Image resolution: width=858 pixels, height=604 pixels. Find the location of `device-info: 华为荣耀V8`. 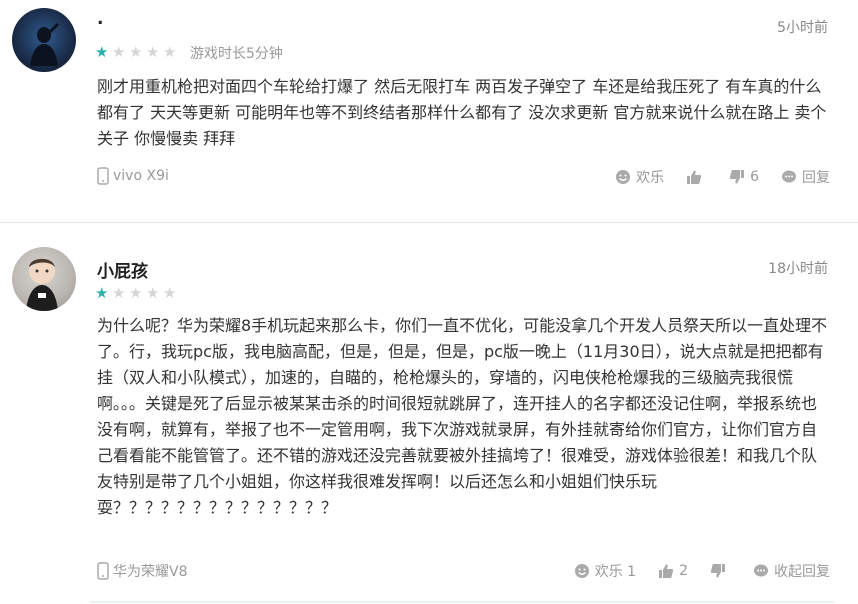

device-info: 华为荣耀V8 is located at coordinates (142, 571).